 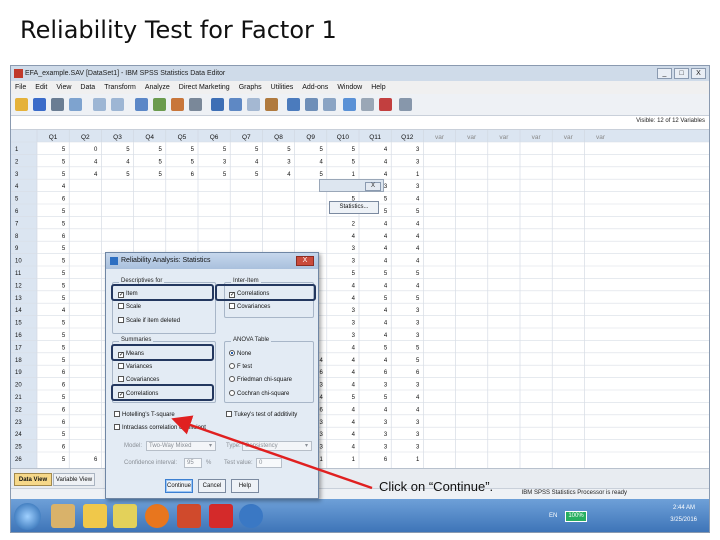 What do you see at coordinates (436, 486) in the screenshot?
I see `callout-text: Click on “Continue”.` at bounding box center [436, 486].